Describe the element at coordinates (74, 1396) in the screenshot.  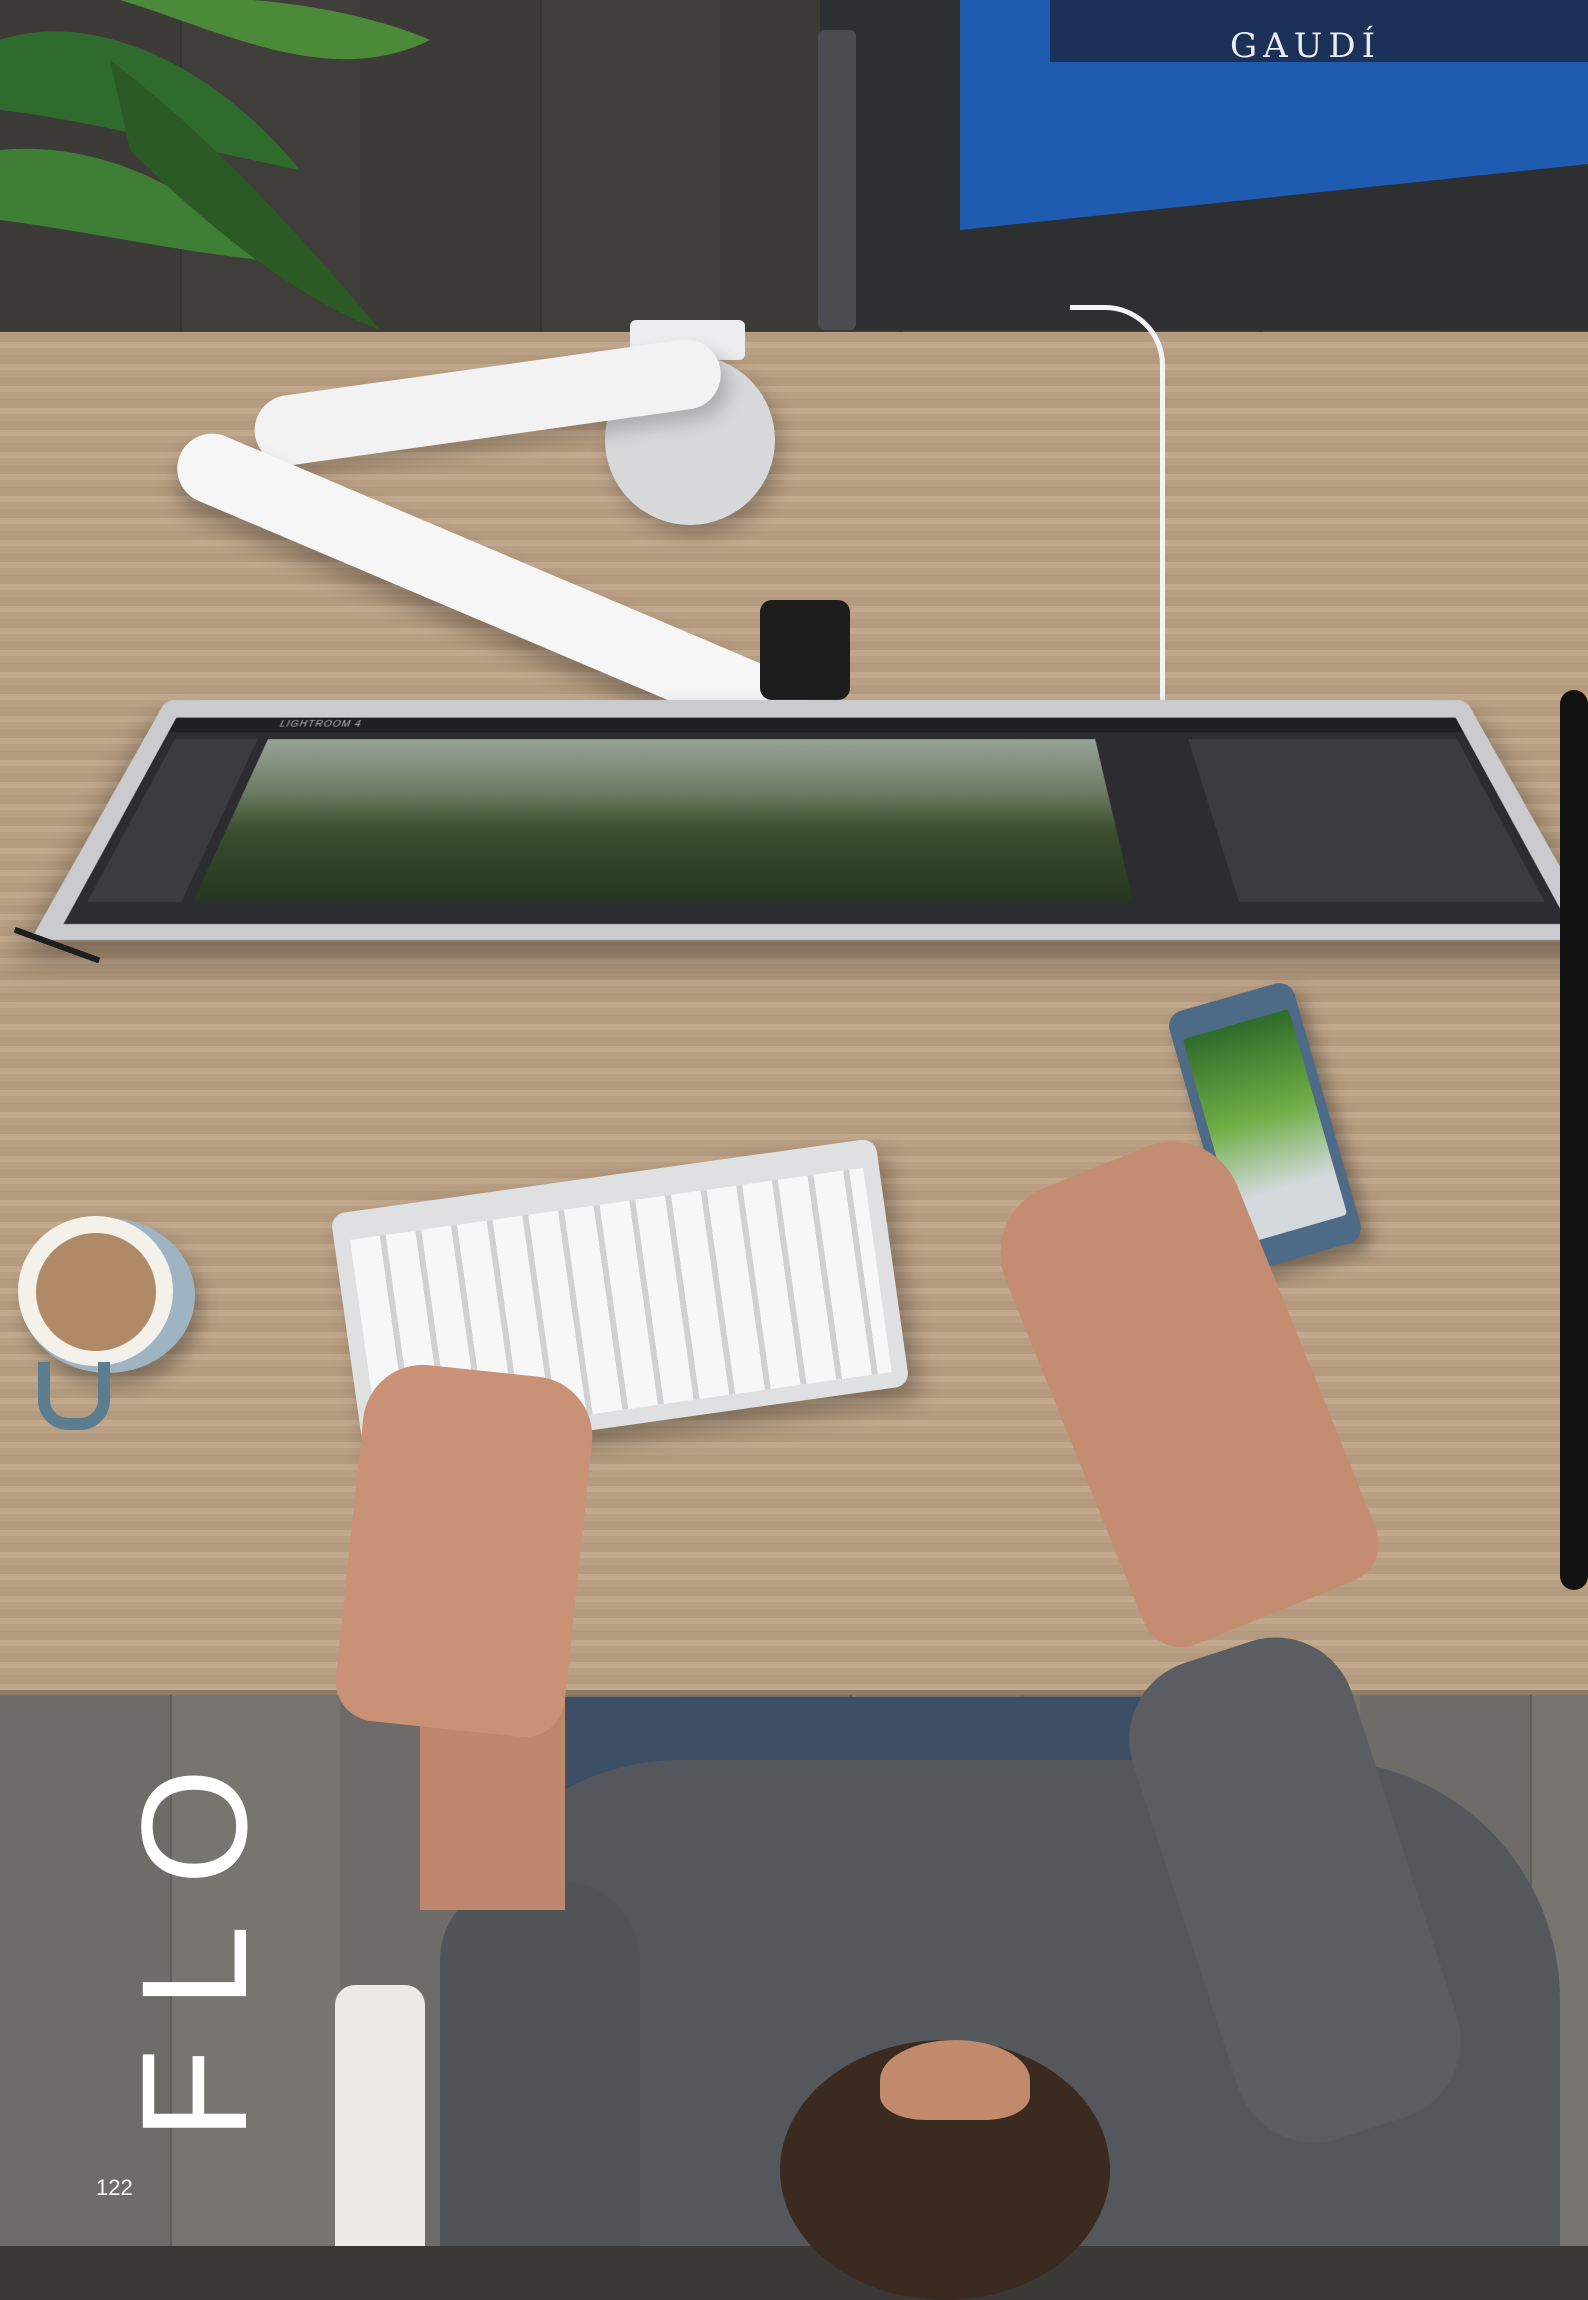
I see `coffee-cup-handle` at that location.